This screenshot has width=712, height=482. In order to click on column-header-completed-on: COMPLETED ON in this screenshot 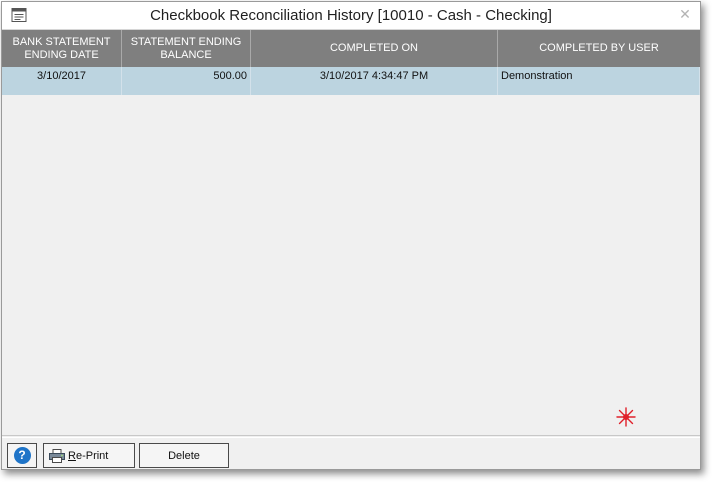, I will do `click(374, 48)`.